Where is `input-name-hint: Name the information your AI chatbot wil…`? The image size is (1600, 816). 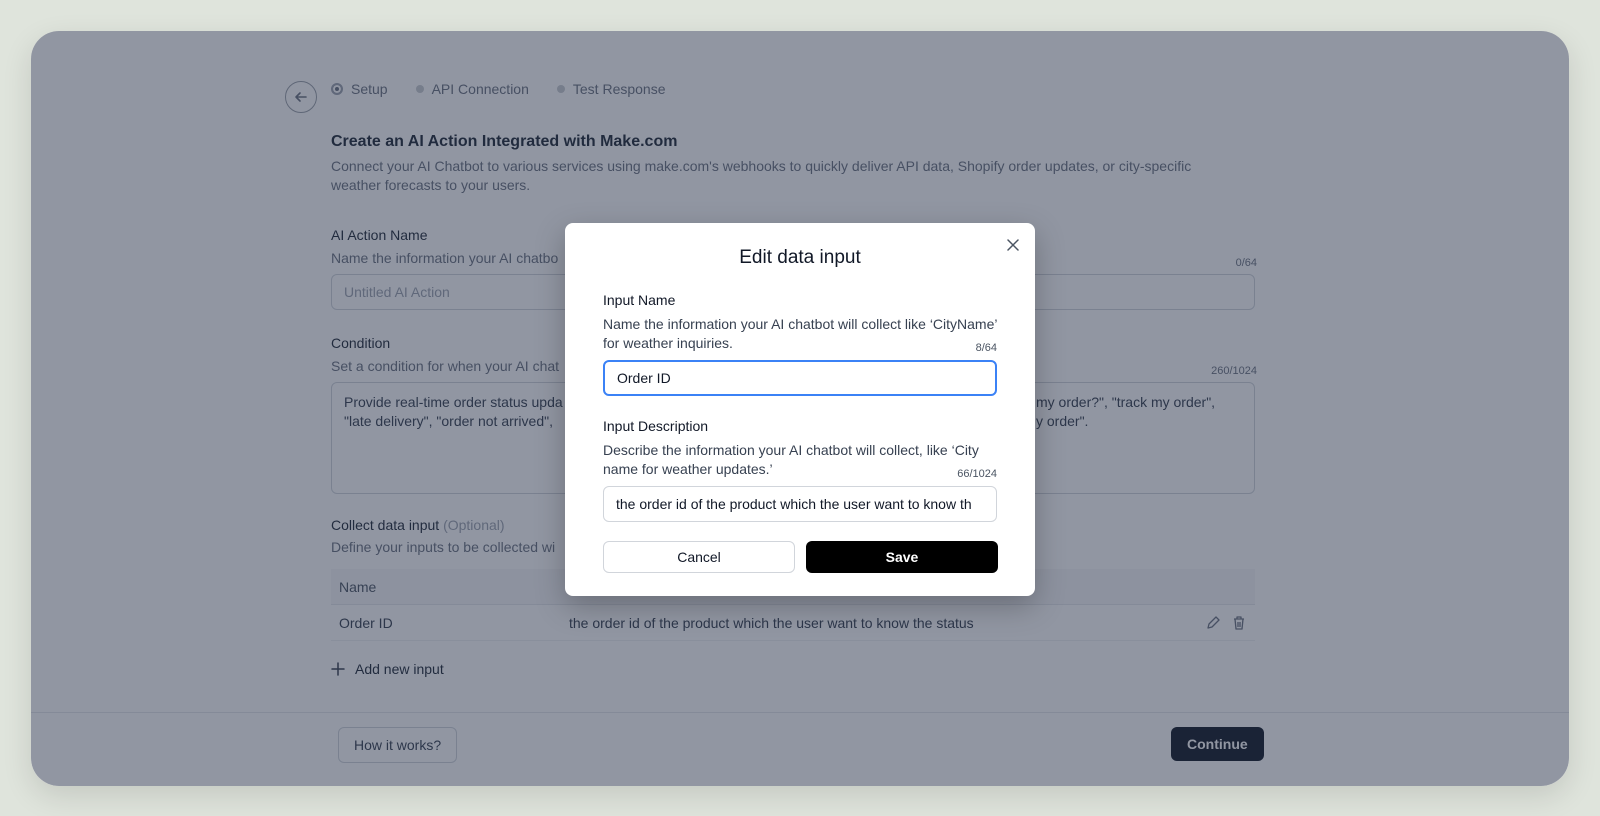 input-name-hint: Name the information your AI chatbot wil… is located at coordinates (800, 333).